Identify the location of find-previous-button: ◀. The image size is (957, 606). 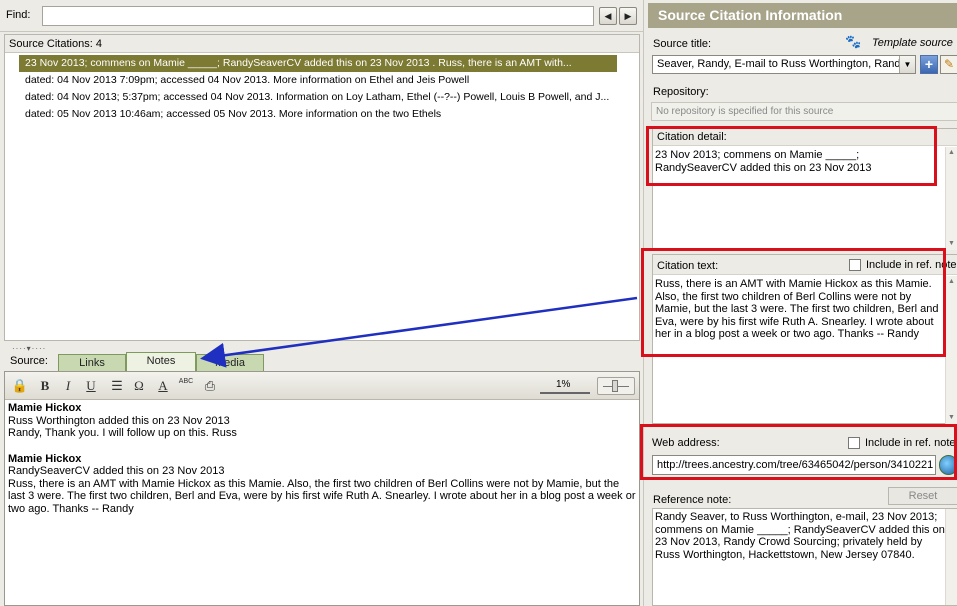
(608, 16).